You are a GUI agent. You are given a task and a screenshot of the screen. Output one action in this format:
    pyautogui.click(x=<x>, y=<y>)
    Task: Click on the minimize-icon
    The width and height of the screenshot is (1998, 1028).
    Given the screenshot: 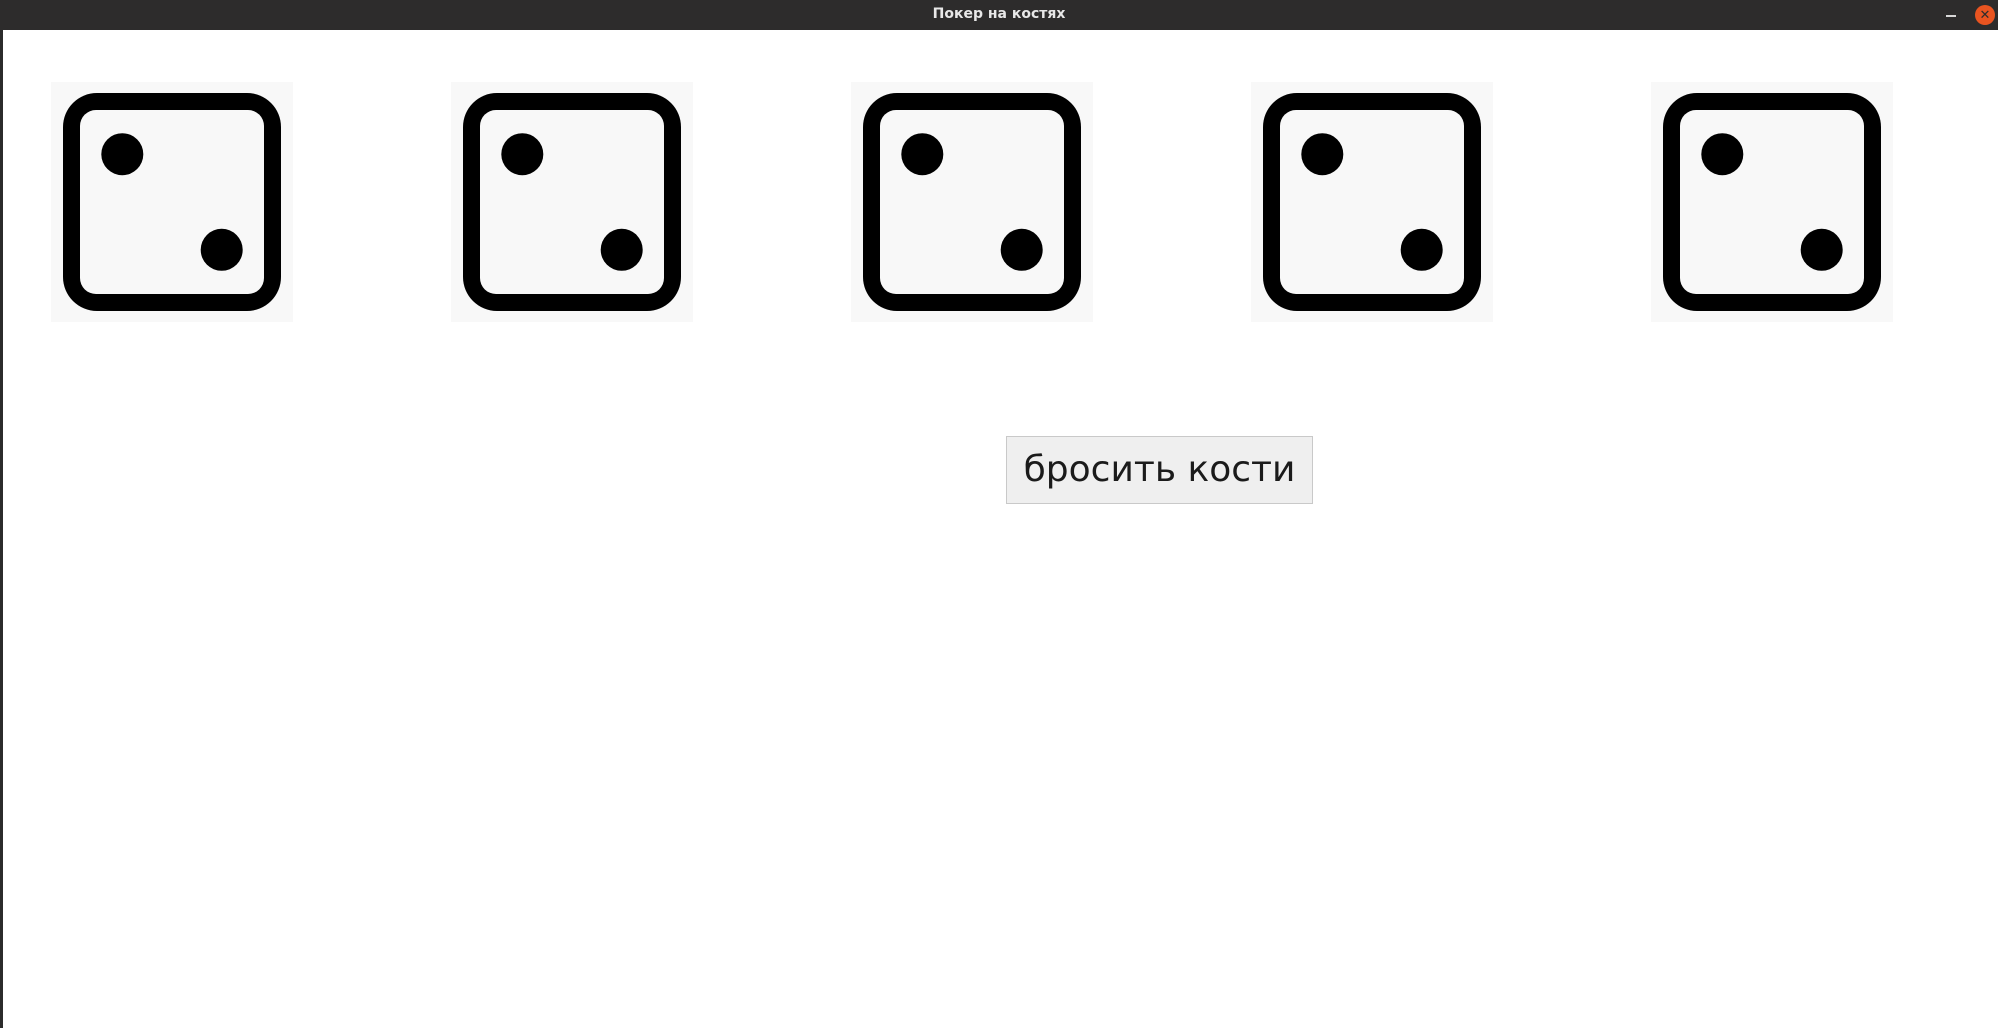 What is the action you would take?
    pyautogui.click(x=1951, y=16)
    